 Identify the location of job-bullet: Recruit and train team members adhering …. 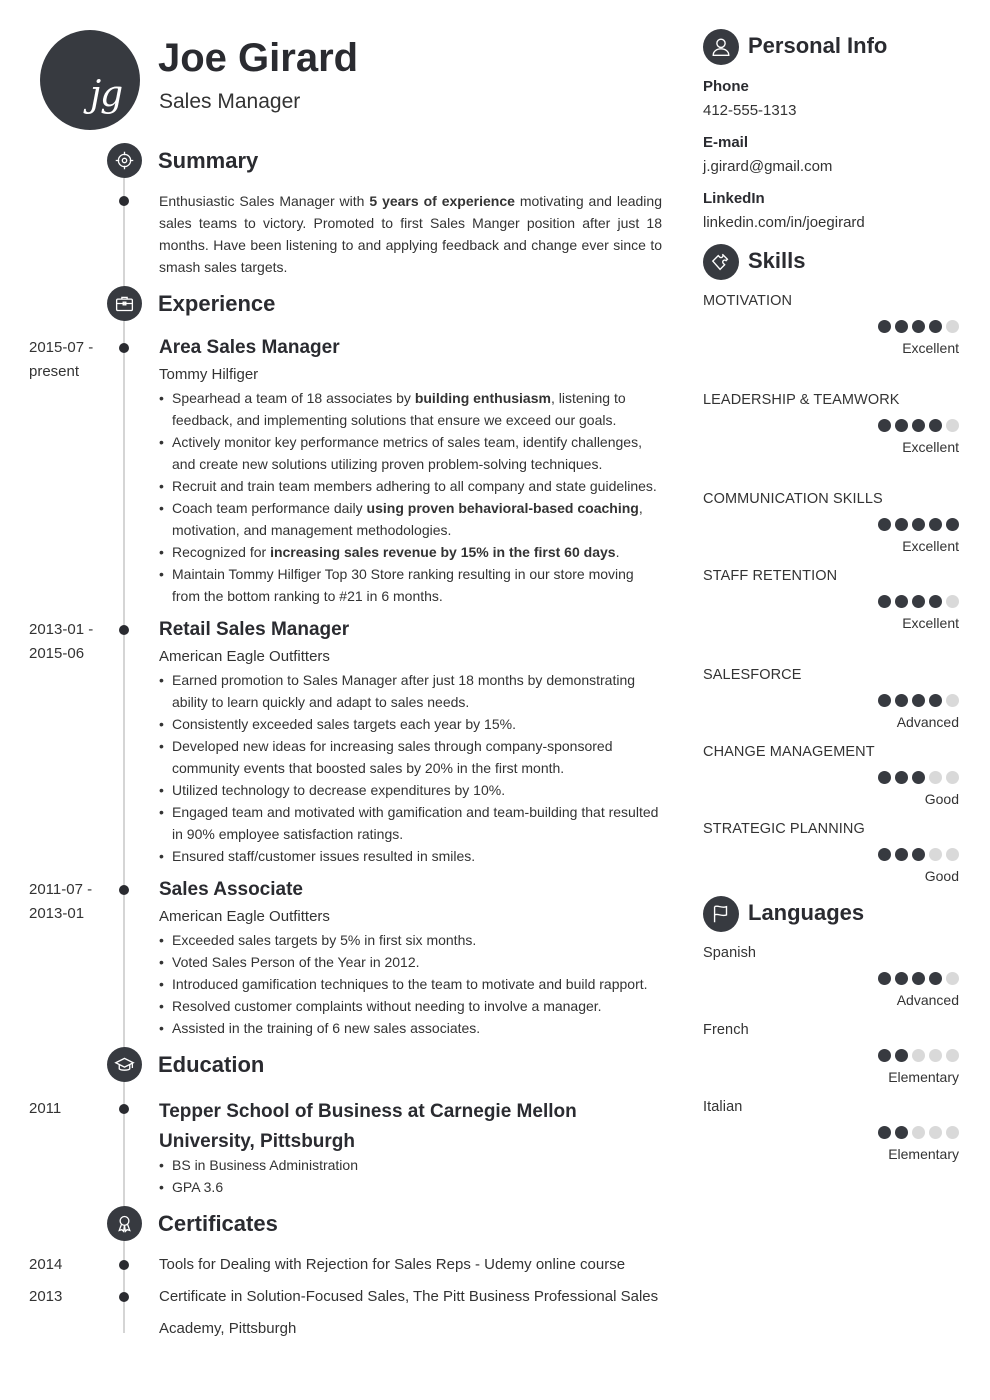
(411, 486).